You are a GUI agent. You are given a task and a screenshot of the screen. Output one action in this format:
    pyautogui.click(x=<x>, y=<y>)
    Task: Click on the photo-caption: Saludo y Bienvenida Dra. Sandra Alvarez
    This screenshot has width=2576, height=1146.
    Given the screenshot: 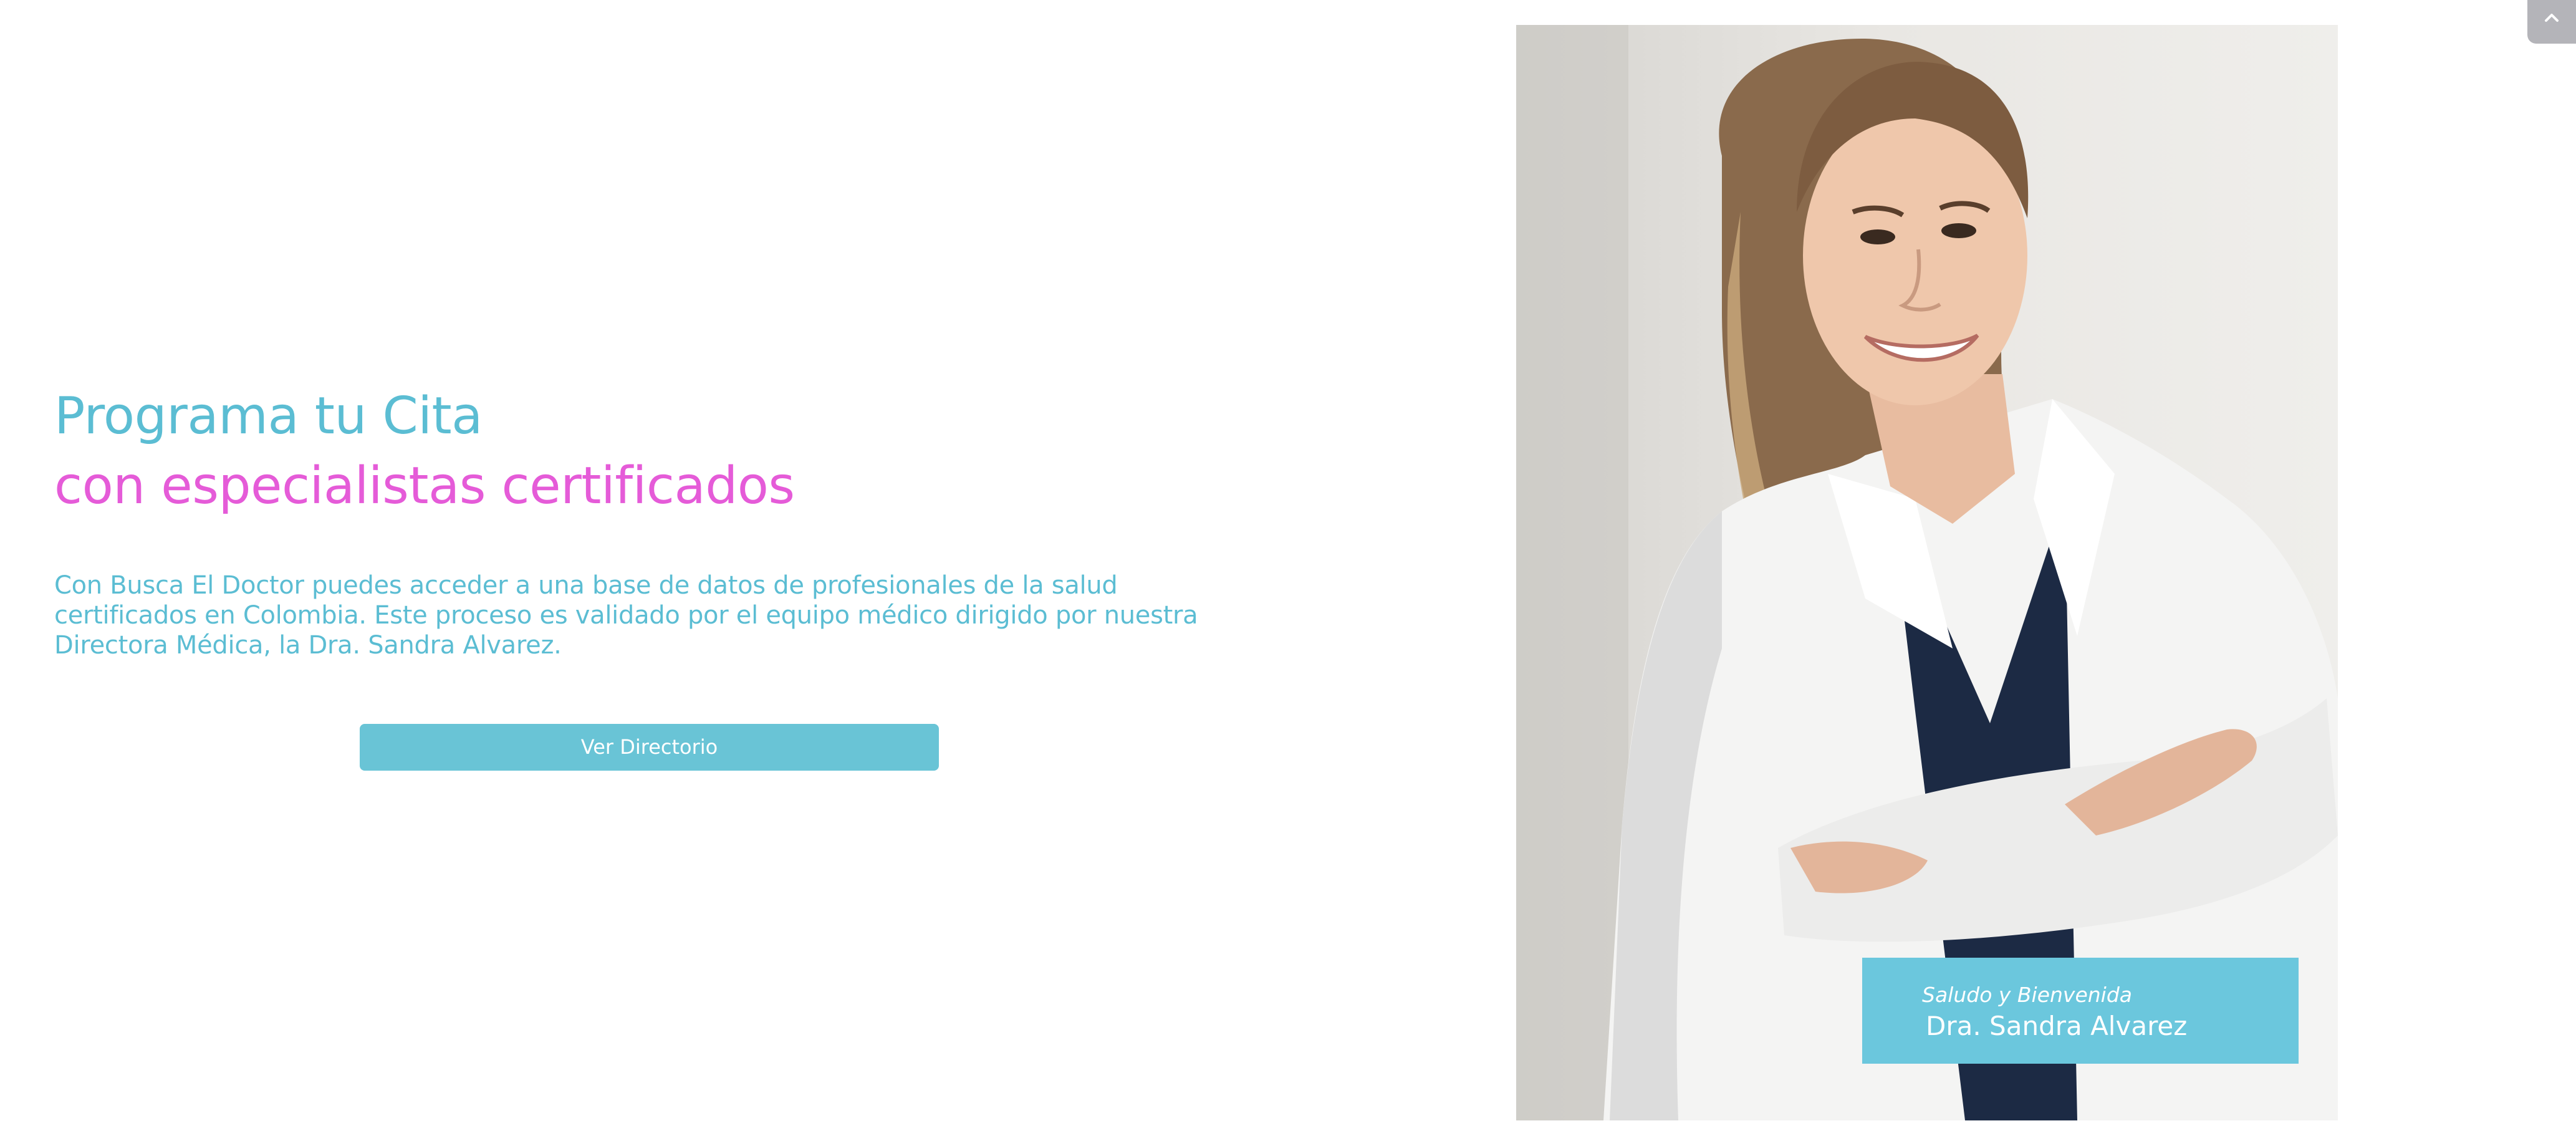 What is the action you would take?
    pyautogui.click(x=2080, y=1011)
    